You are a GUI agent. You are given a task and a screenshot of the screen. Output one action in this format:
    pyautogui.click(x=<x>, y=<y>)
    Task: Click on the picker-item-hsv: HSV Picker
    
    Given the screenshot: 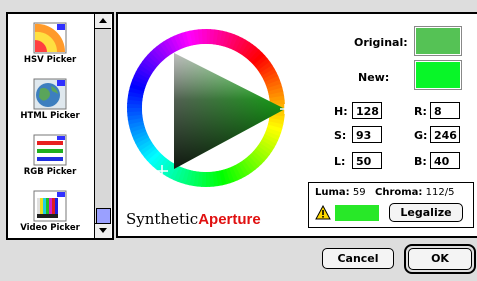 What is the action you would take?
    pyautogui.click(x=50, y=43)
    